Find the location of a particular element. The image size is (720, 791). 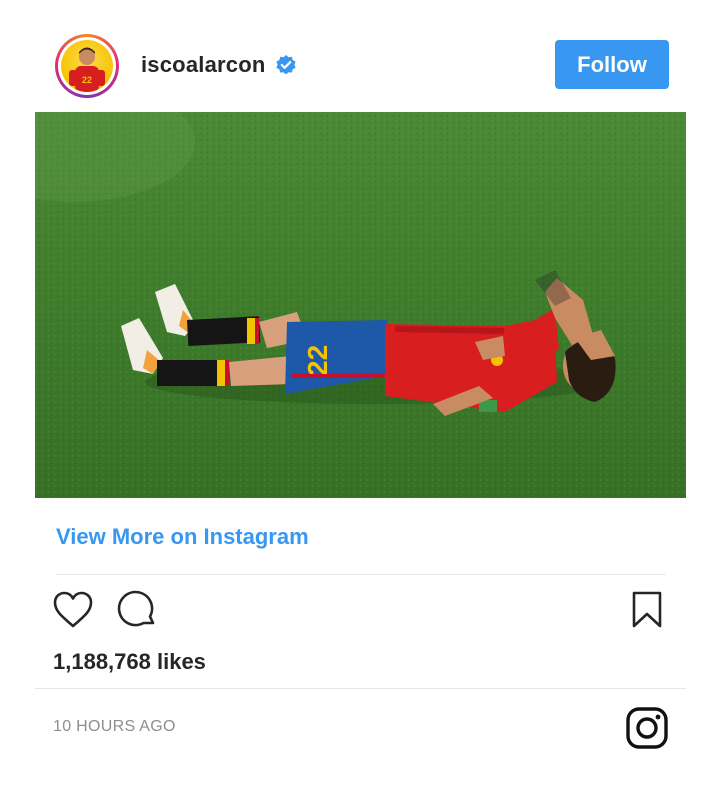

avatar: 22 is located at coordinates (87, 66).